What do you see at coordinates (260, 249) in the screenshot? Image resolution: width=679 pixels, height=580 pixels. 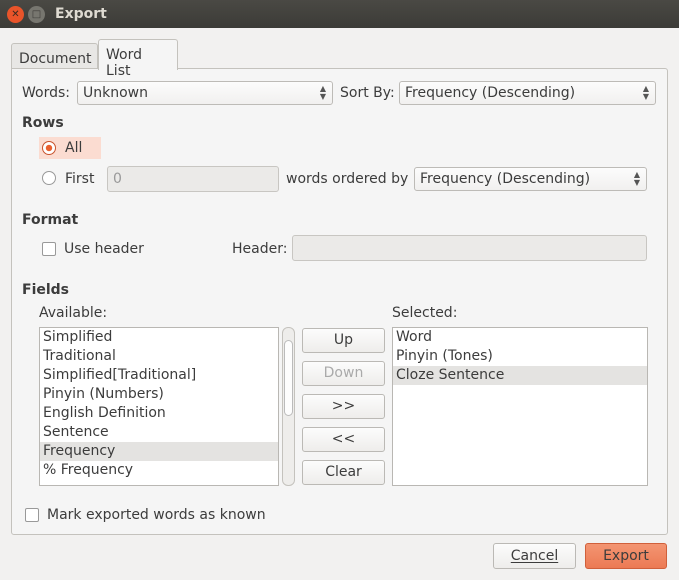 I see `header-label: Header:` at bounding box center [260, 249].